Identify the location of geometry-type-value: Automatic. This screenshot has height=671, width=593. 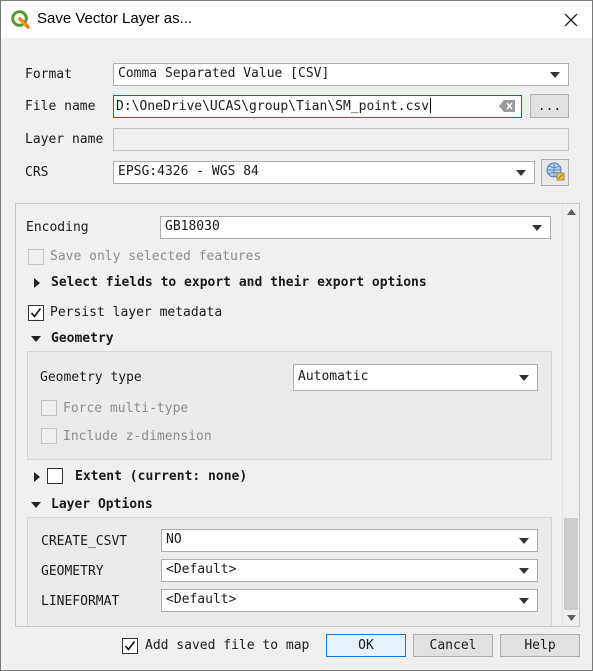
(333, 376).